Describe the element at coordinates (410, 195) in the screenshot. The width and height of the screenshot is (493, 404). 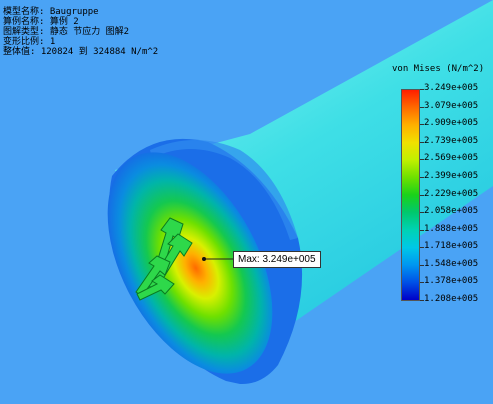
I see `legend-color-bar` at that location.